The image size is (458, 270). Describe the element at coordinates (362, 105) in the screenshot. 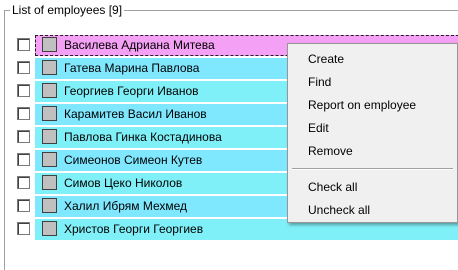

I see `menu-item-report-on-employee: Report on employee` at that location.